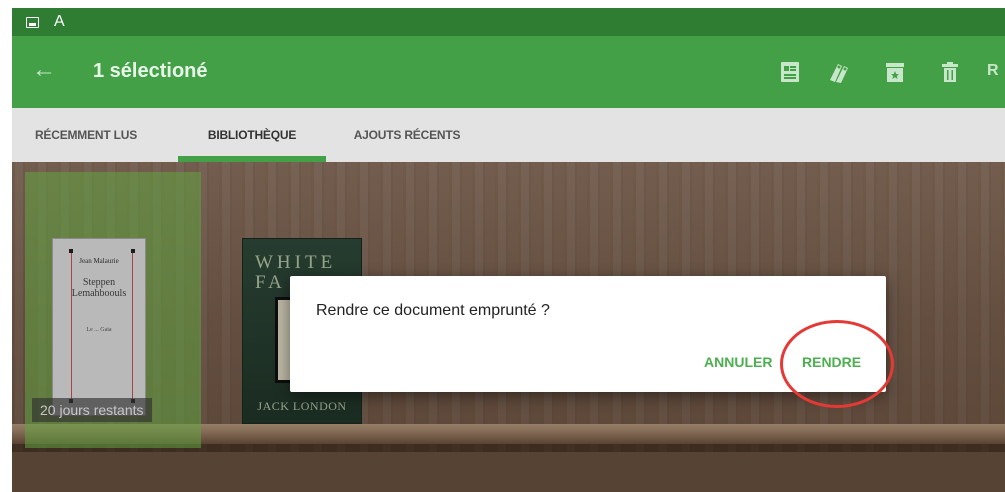 This screenshot has height=492, width=1005. What do you see at coordinates (838, 72) in the screenshot?
I see `tags-icon` at bounding box center [838, 72].